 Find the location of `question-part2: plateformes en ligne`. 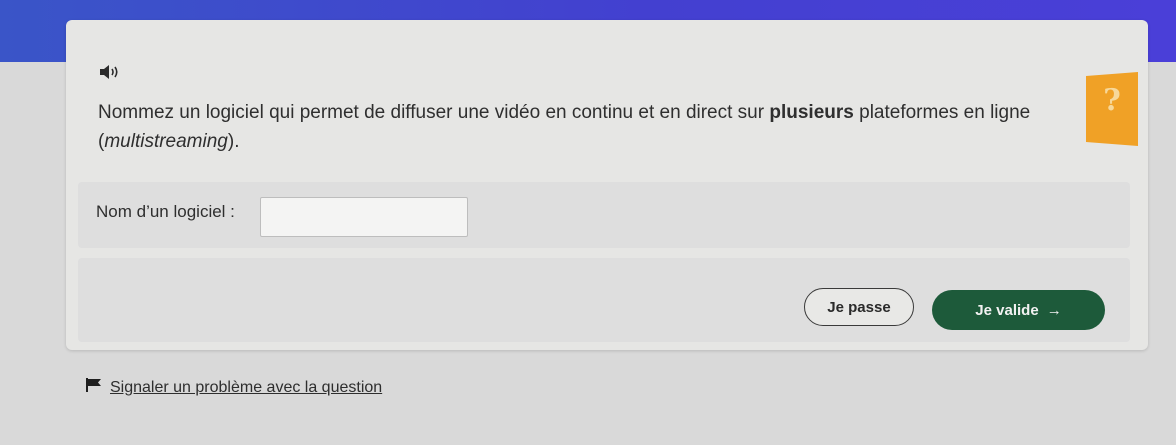

question-part2: plateformes en ligne is located at coordinates (942, 112).